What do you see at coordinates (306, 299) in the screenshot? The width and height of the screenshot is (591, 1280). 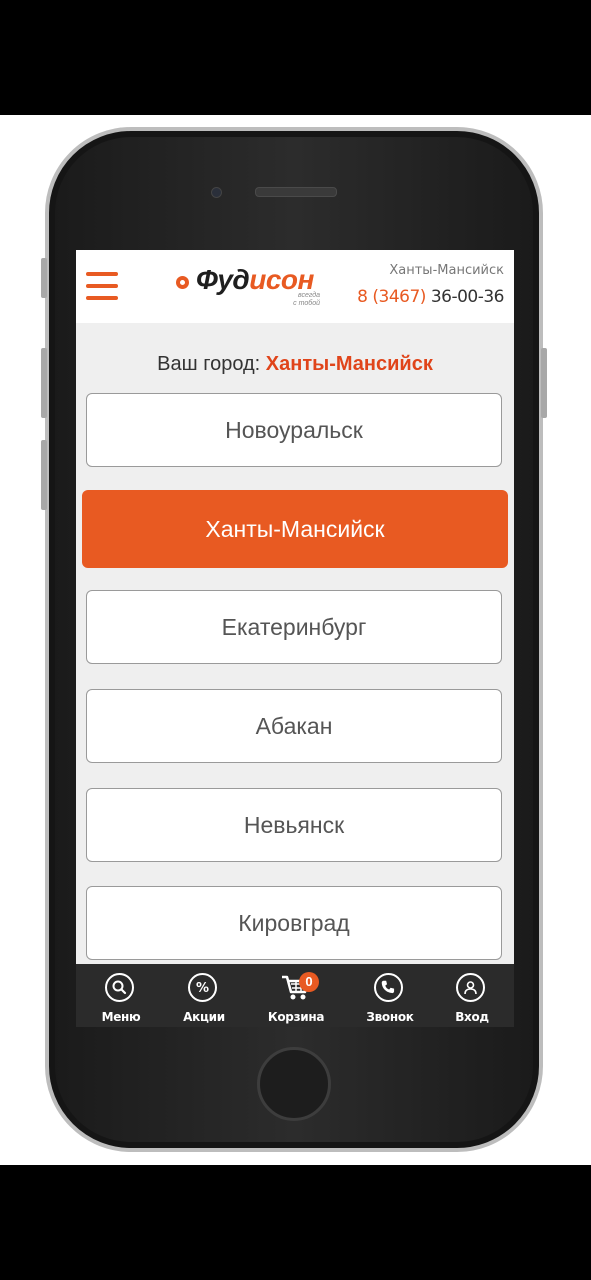 I see `logo-tagline: всегда с тобой` at bounding box center [306, 299].